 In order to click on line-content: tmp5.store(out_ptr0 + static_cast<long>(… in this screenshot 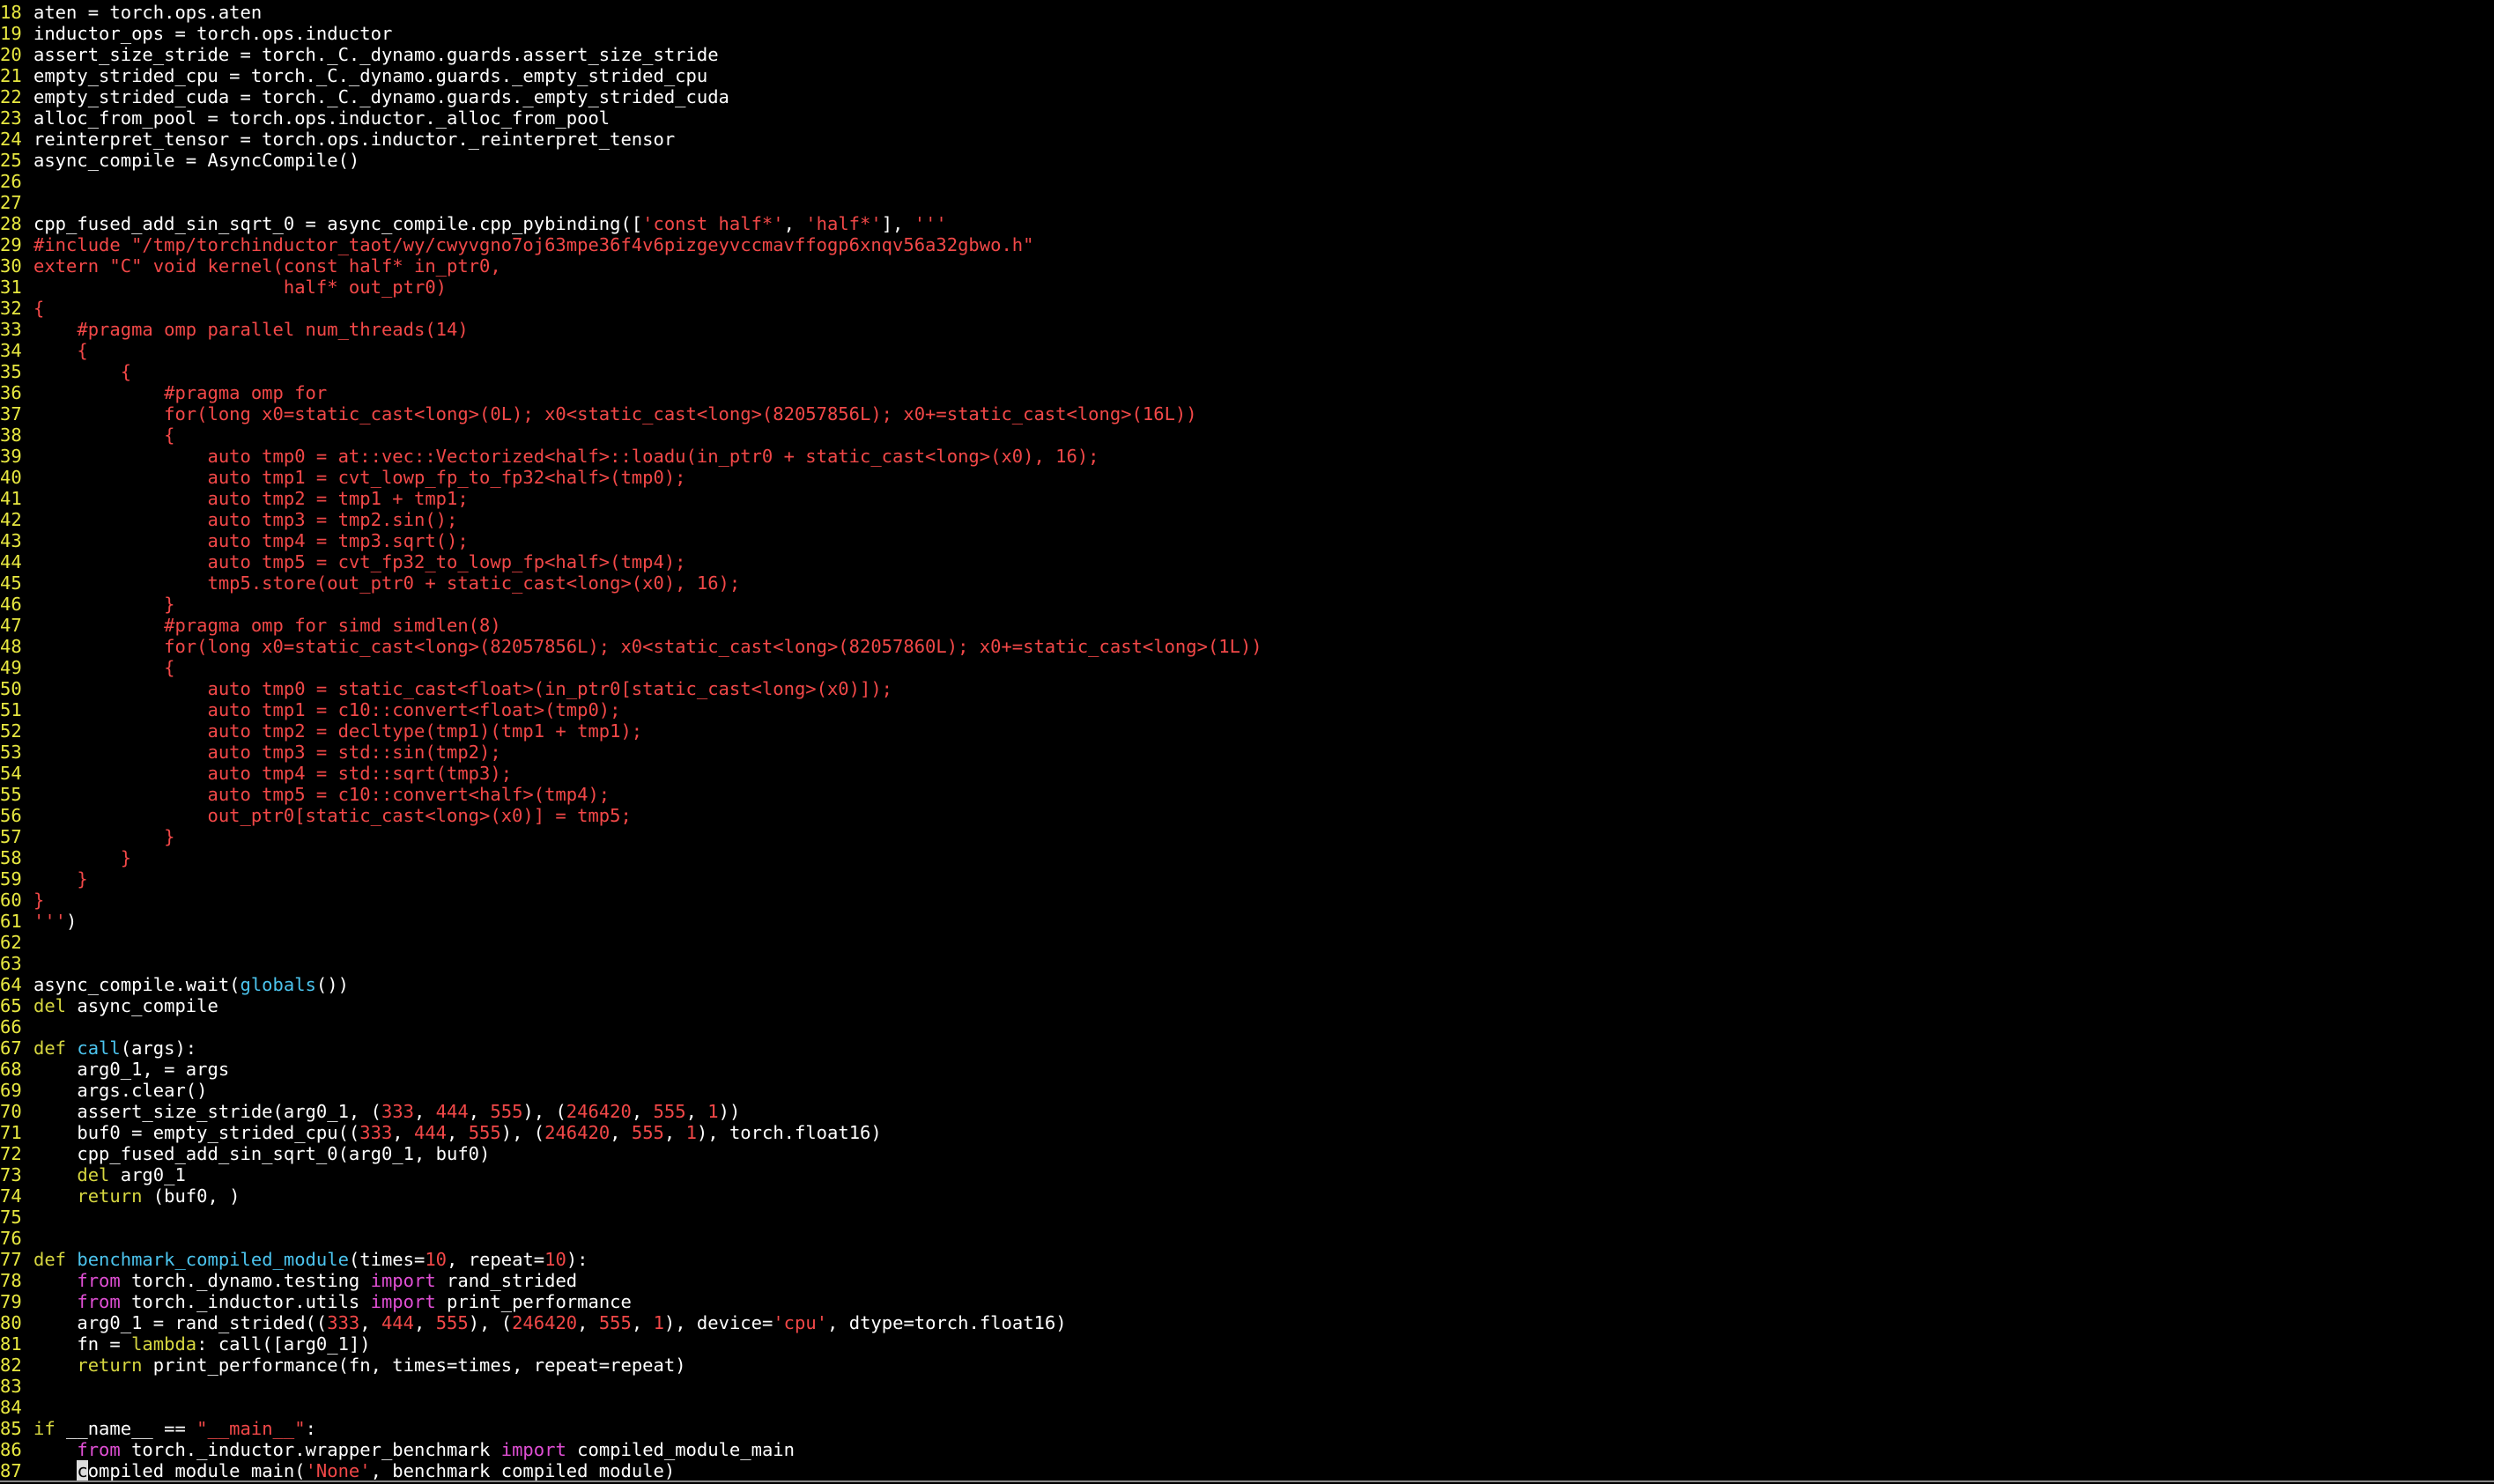, I will do `click(387, 583)`.